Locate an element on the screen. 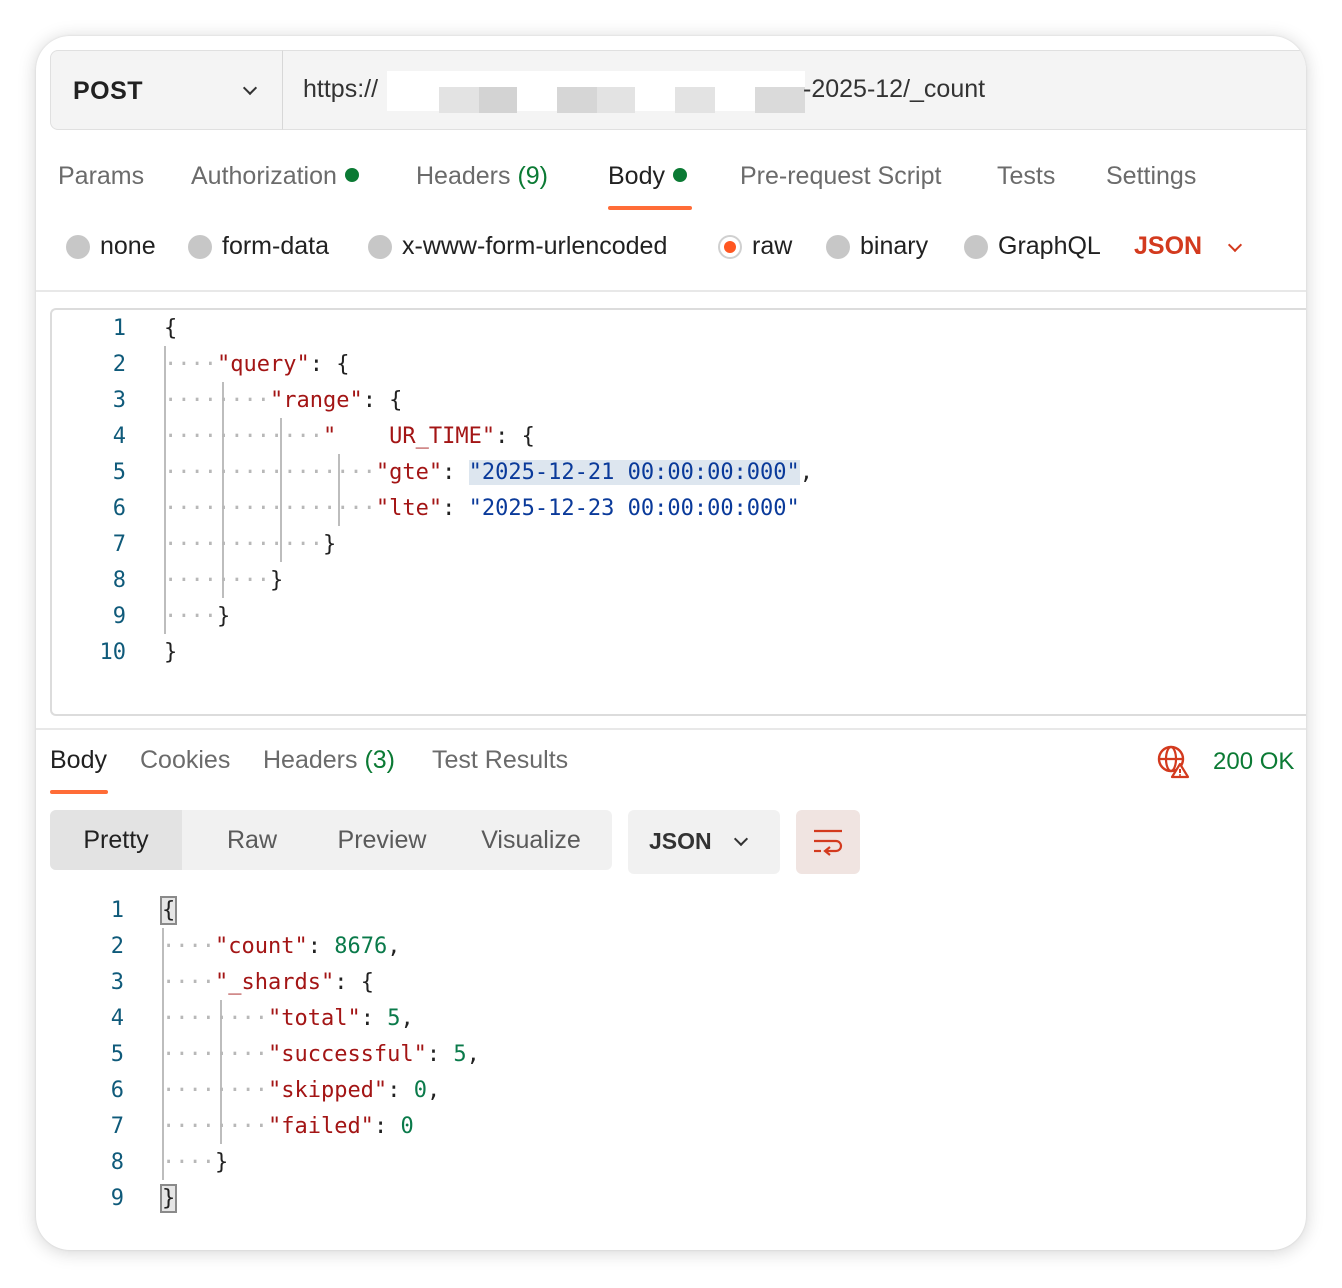 This screenshot has height=1288, width=1342. code-line: ············" UR_TIME": { is located at coordinates (349, 436).